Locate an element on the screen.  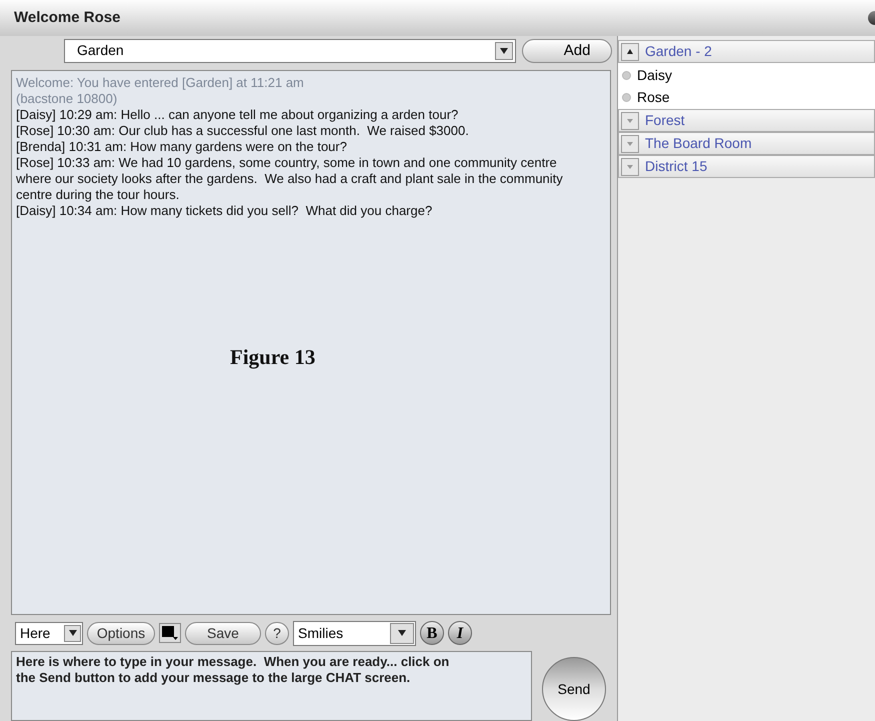
chat-message: [Rose] 10:30 am: Our club has a successful one last month. We raised $3000. is located at coordinates (243, 130).